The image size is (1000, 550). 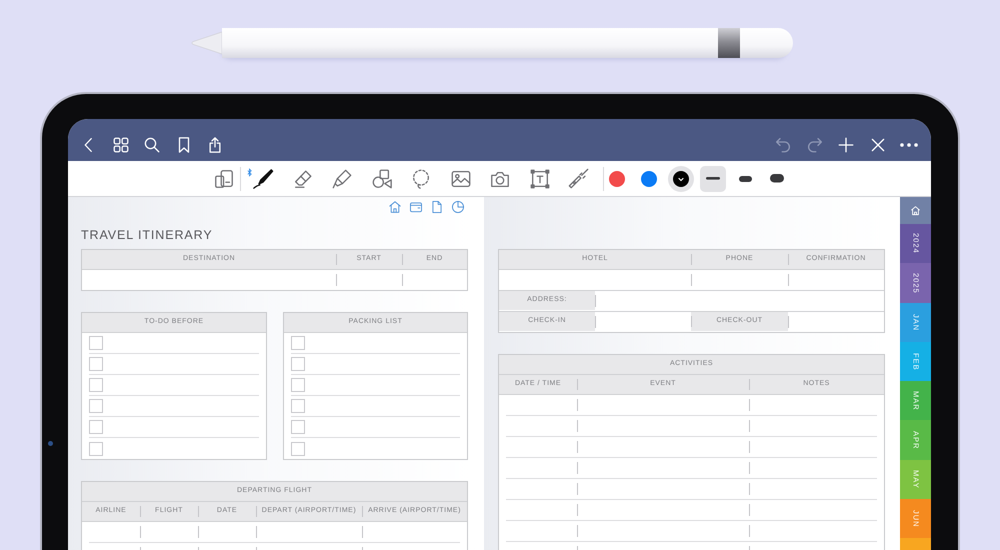 I want to click on page-icon, so click(x=437, y=207).